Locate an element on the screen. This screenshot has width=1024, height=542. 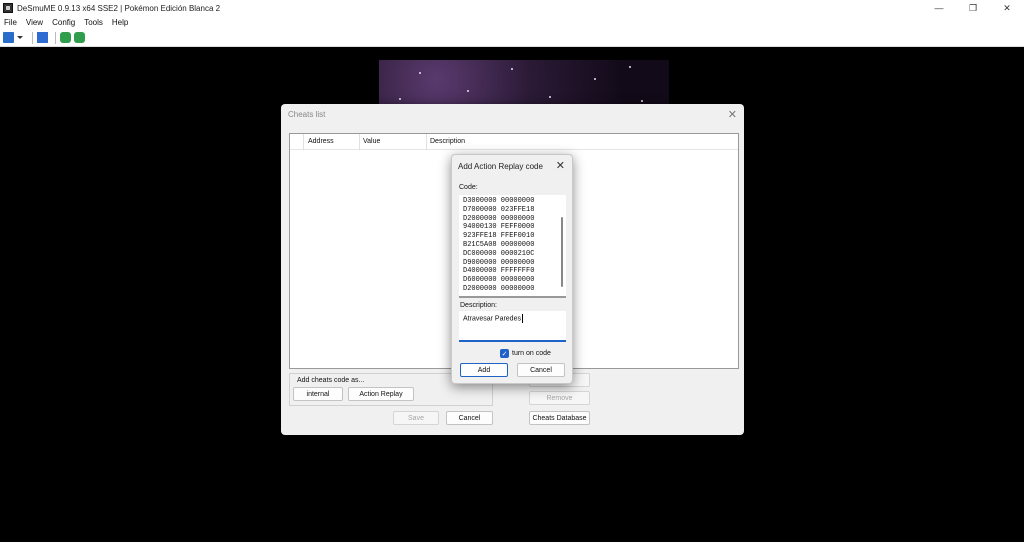
code-line: DC000000 0000210C is located at coordinates (499, 253).